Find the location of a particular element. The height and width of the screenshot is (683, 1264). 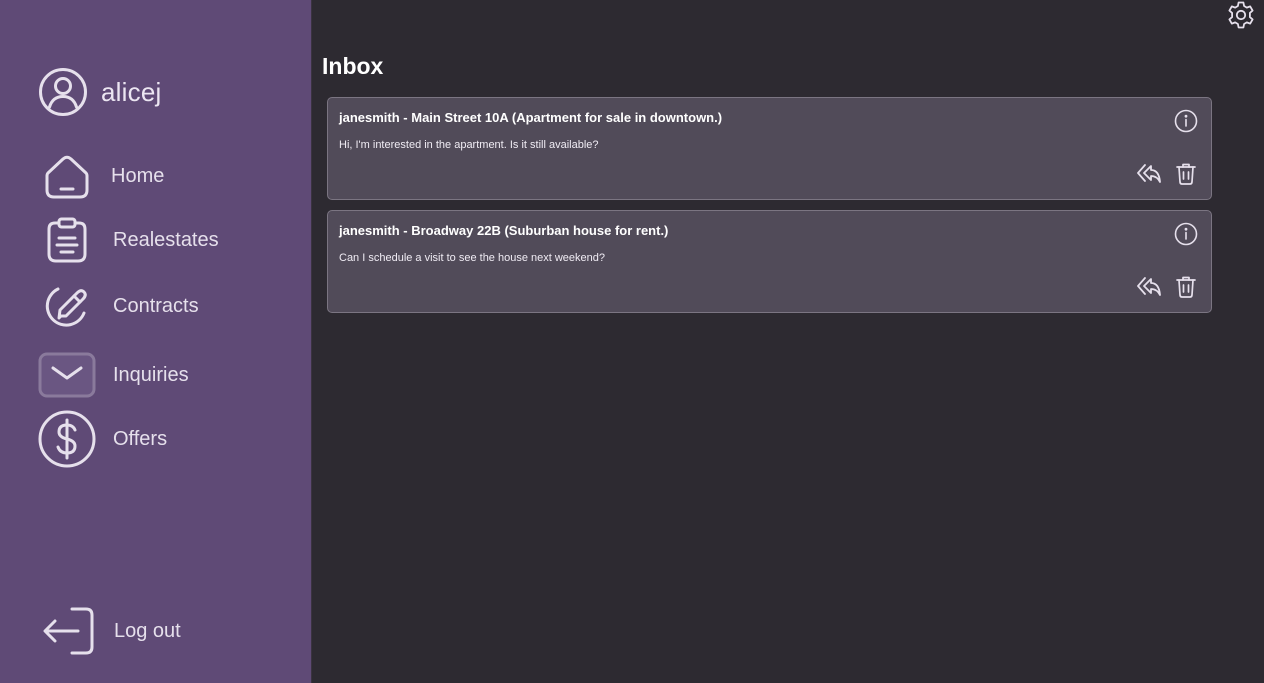

logout-button: Log out is located at coordinates (109, 631).